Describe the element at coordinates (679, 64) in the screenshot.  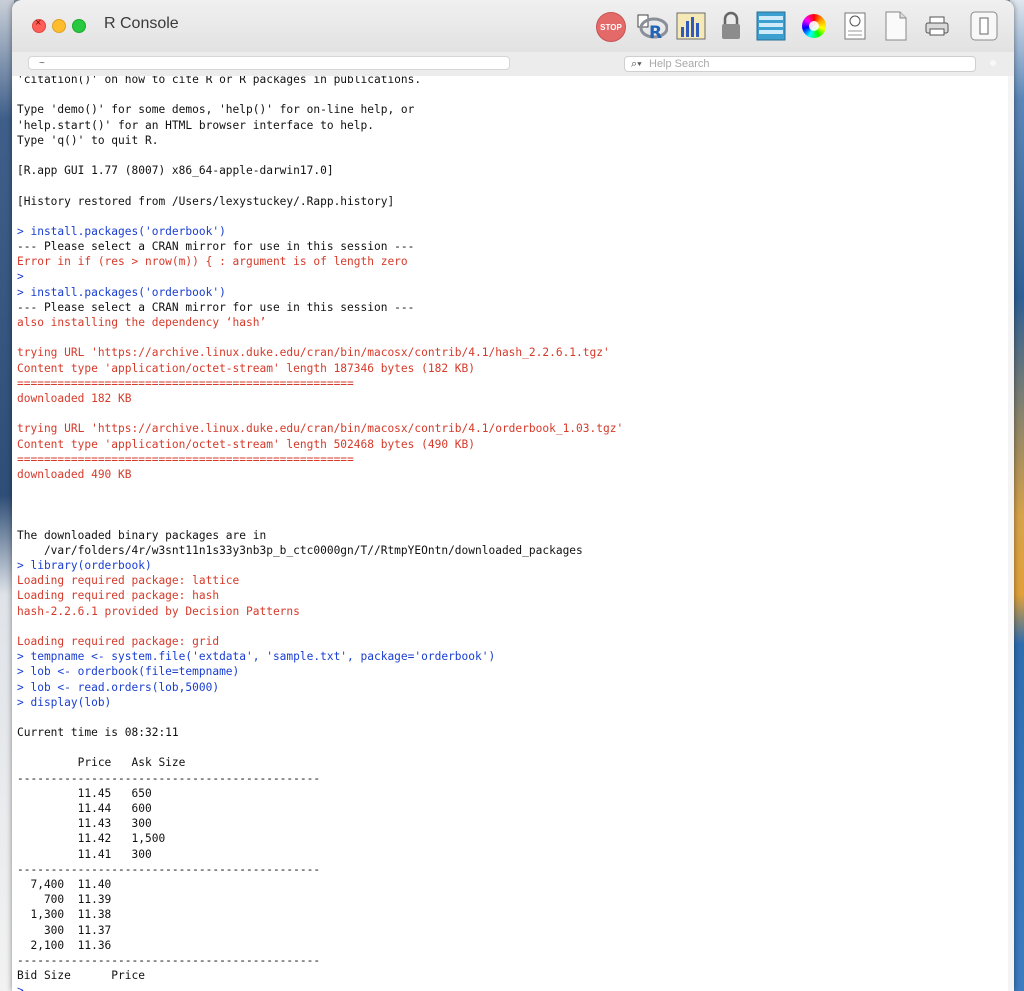
I see `help-search-placeholder: Help Search` at that location.